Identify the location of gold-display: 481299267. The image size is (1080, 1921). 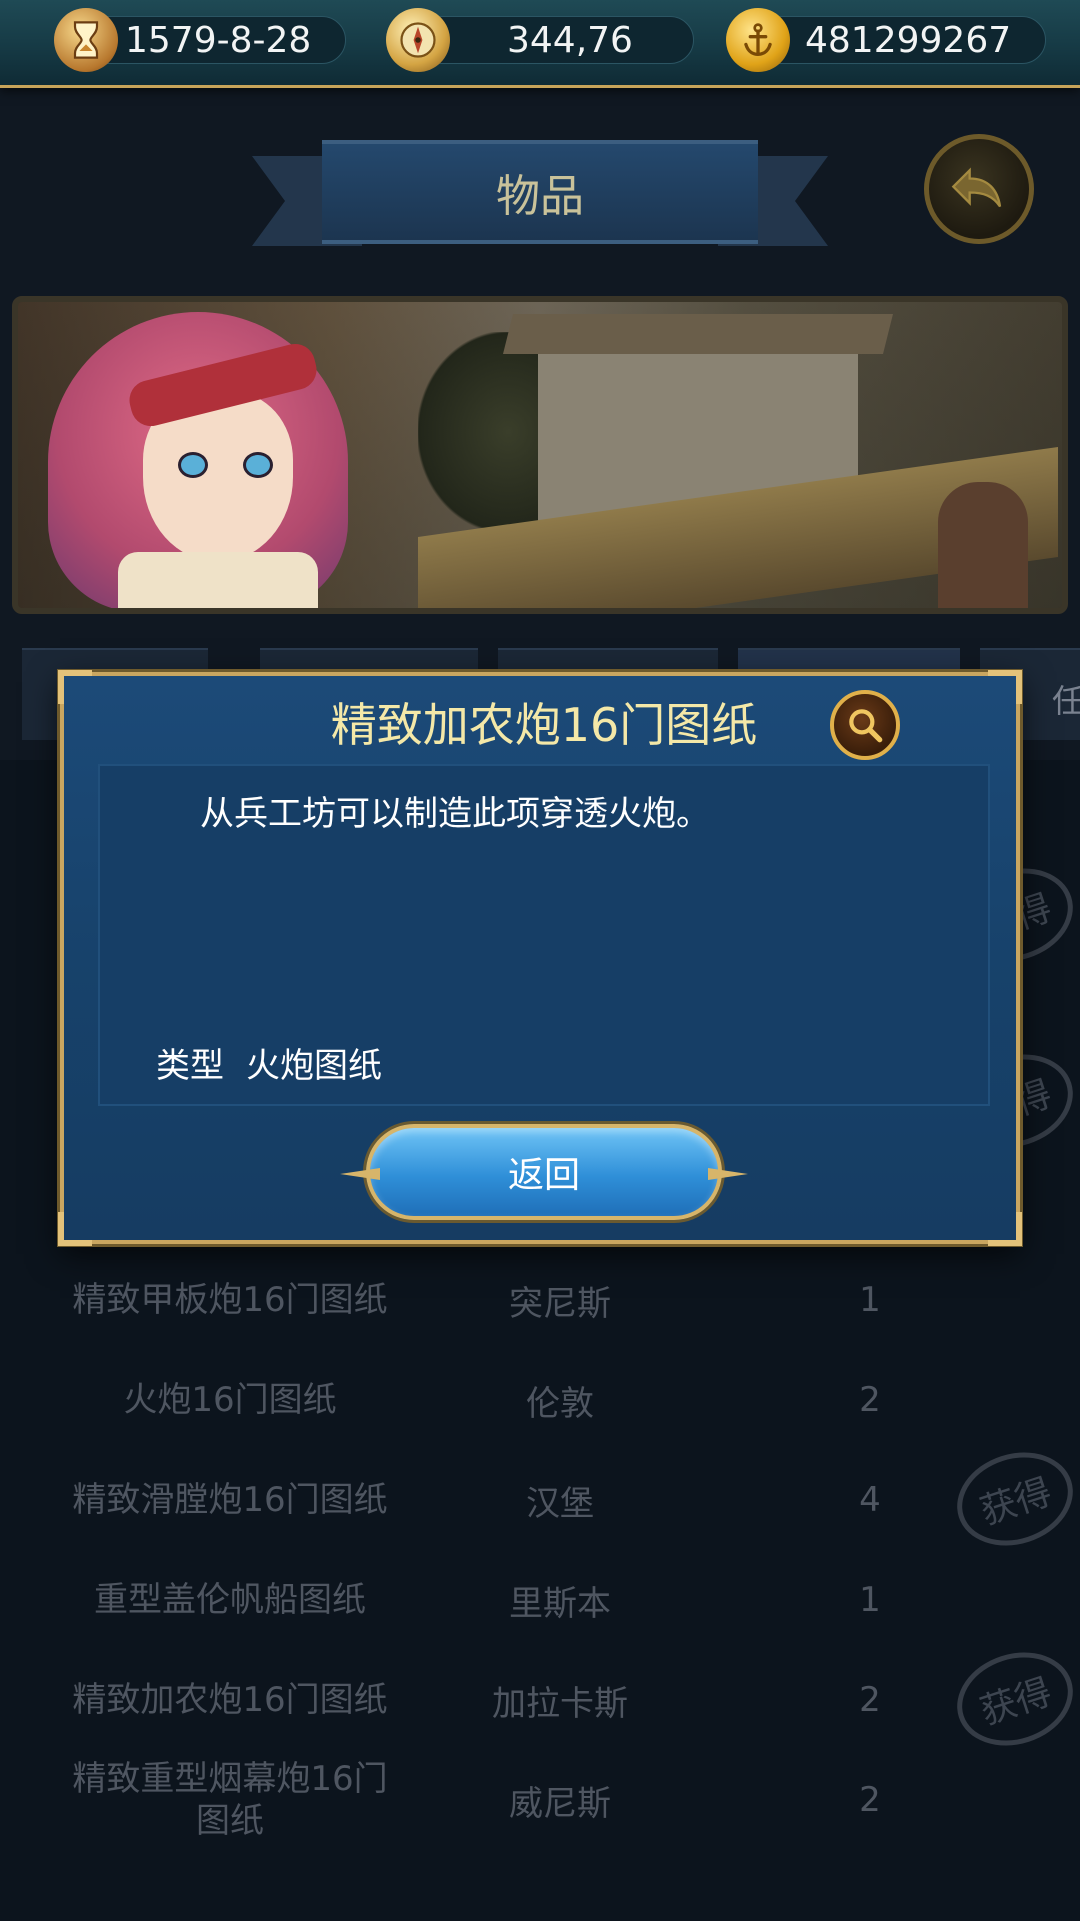
(901, 40).